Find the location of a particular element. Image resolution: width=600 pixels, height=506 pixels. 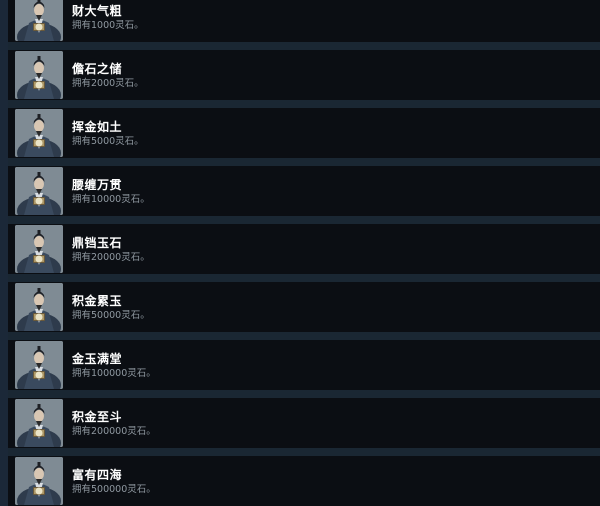

achievement-title: 财大气粗 is located at coordinates (97, 10).